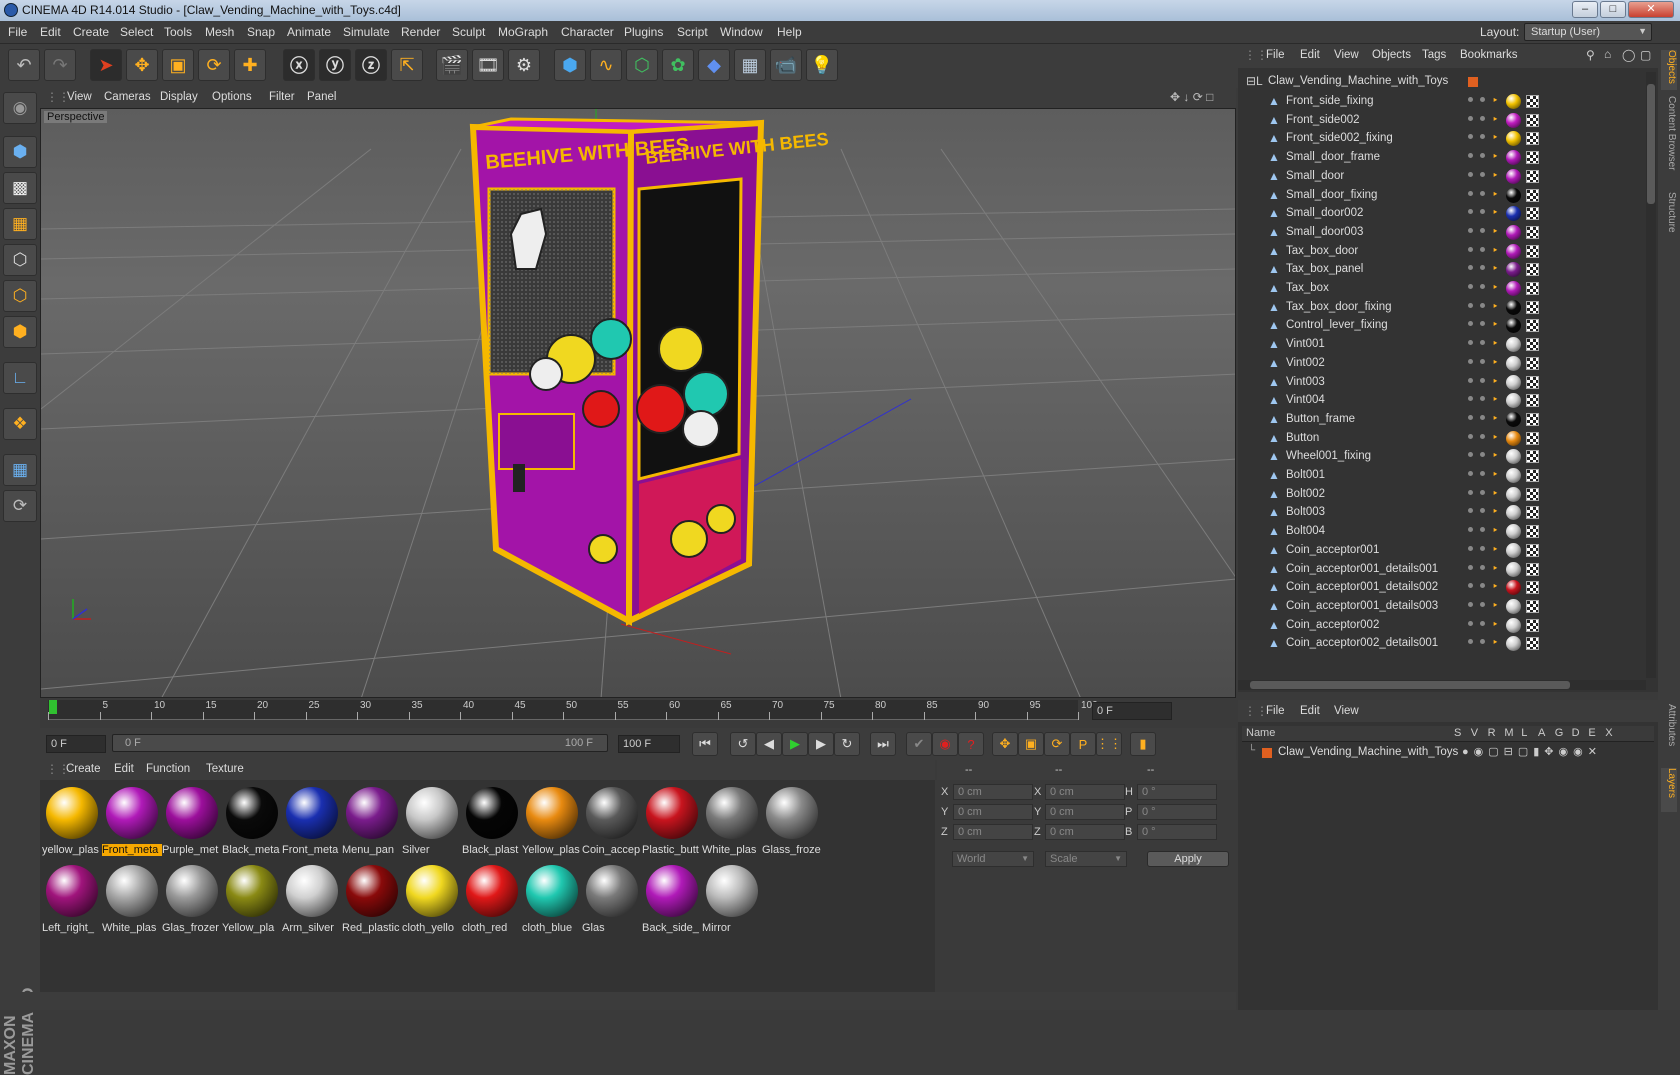  What do you see at coordinates (1442, 570) in the screenshot?
I see `object-row: ▲ Coin_acceptor001_details001 ‣` at bounding box center [1442, 570].